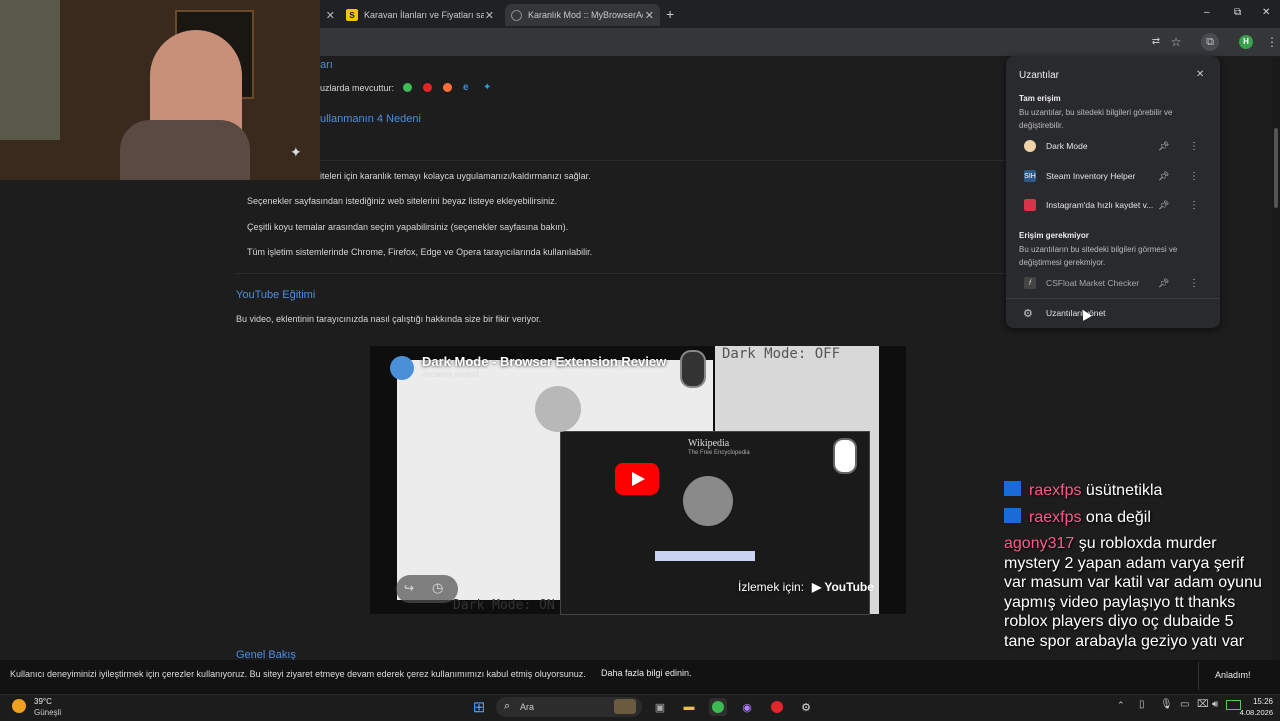  I want to click on extension-name: Steam Inventory Helper, so click(1091, 176).